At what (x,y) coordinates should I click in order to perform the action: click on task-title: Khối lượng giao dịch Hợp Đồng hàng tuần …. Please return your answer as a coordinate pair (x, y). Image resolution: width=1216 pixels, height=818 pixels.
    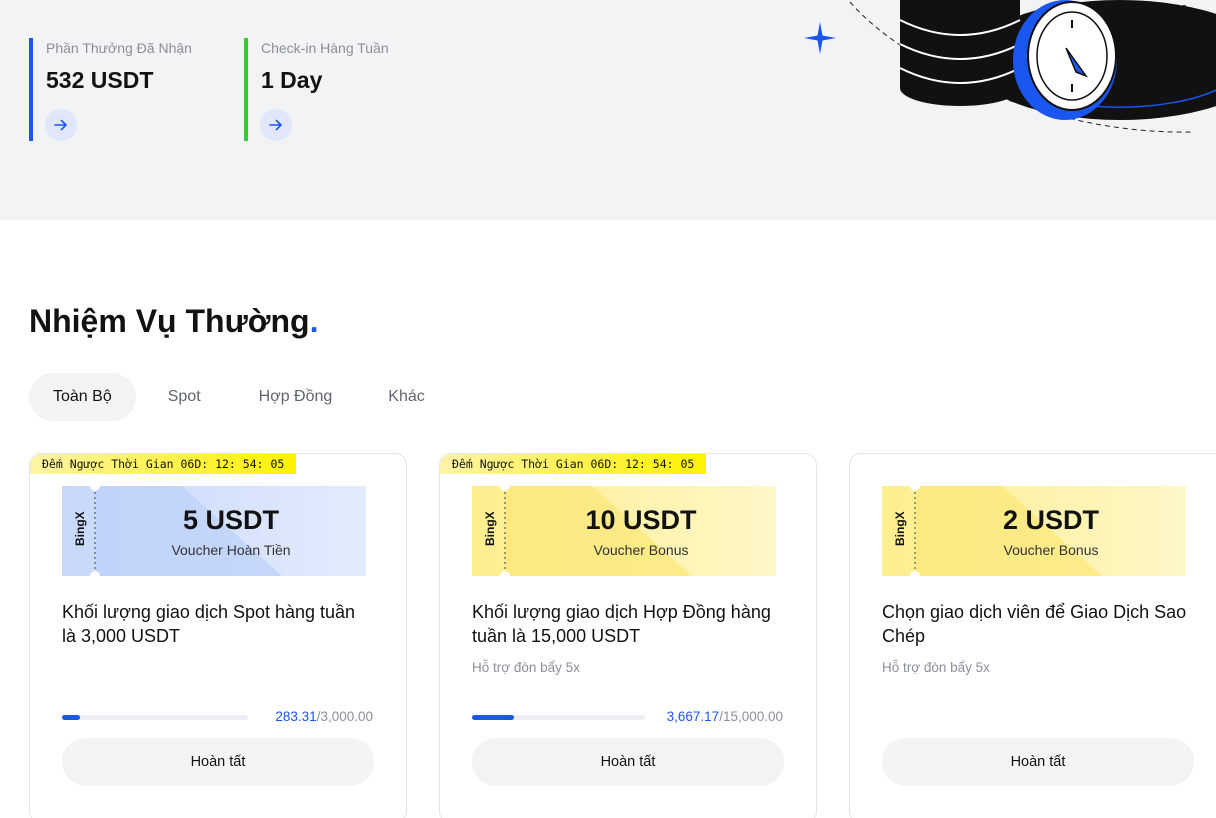
    Looking at the image, I should click on (621, 624).